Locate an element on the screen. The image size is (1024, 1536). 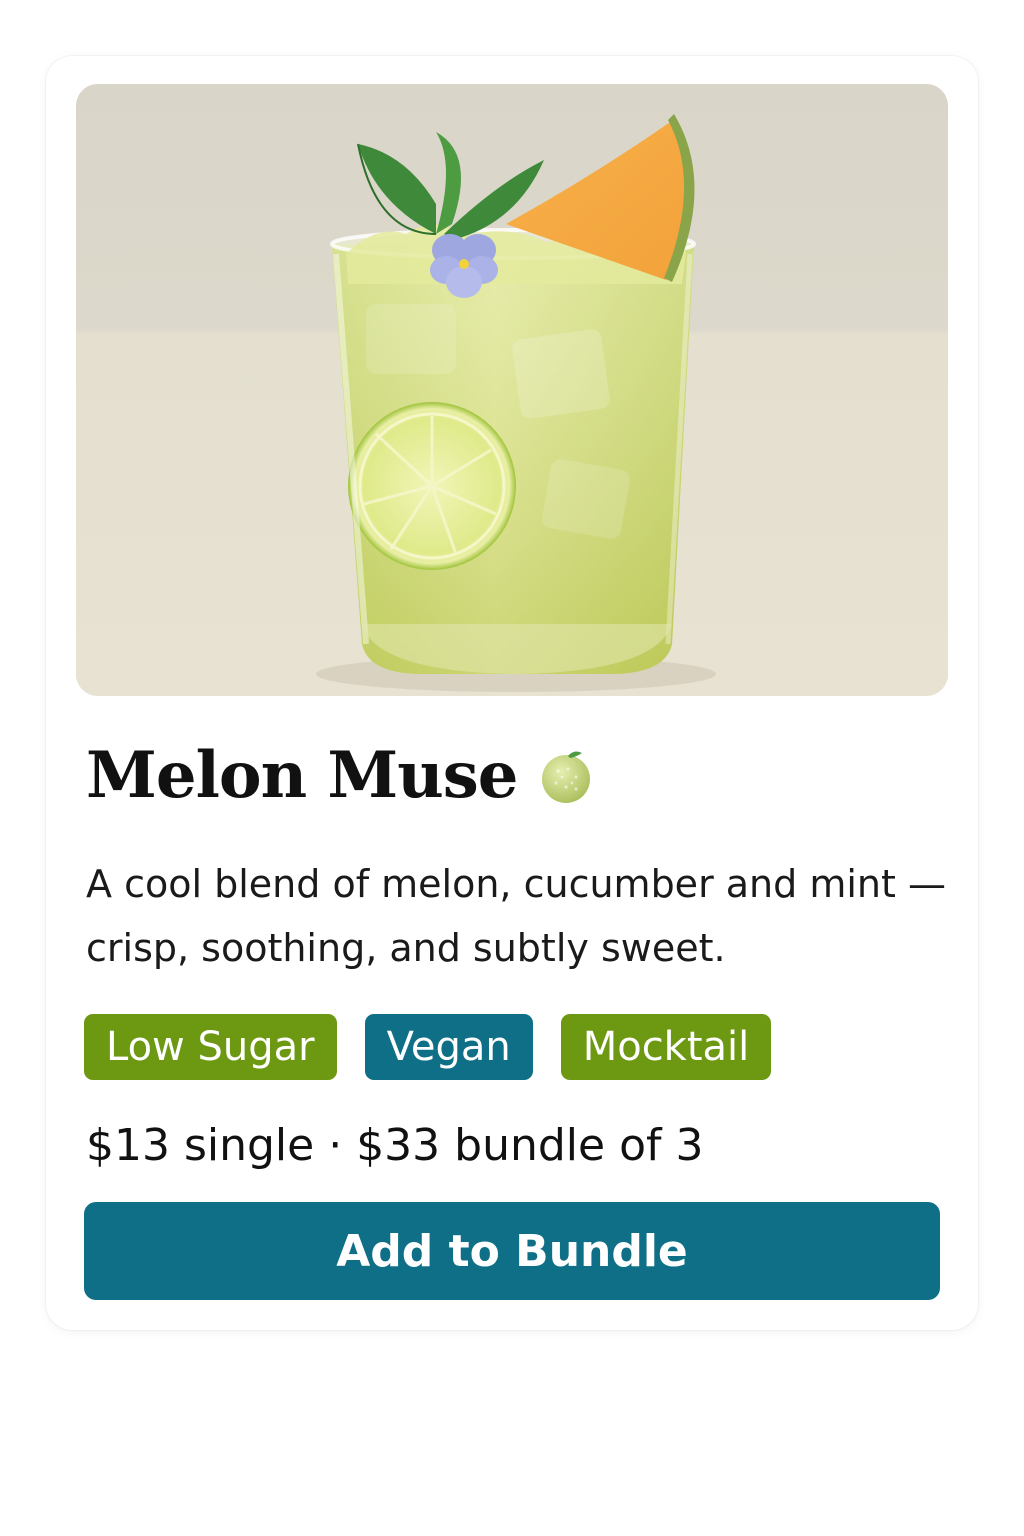
tag-low-sugar: Low Sugar is located at coordinates (210, 1047).